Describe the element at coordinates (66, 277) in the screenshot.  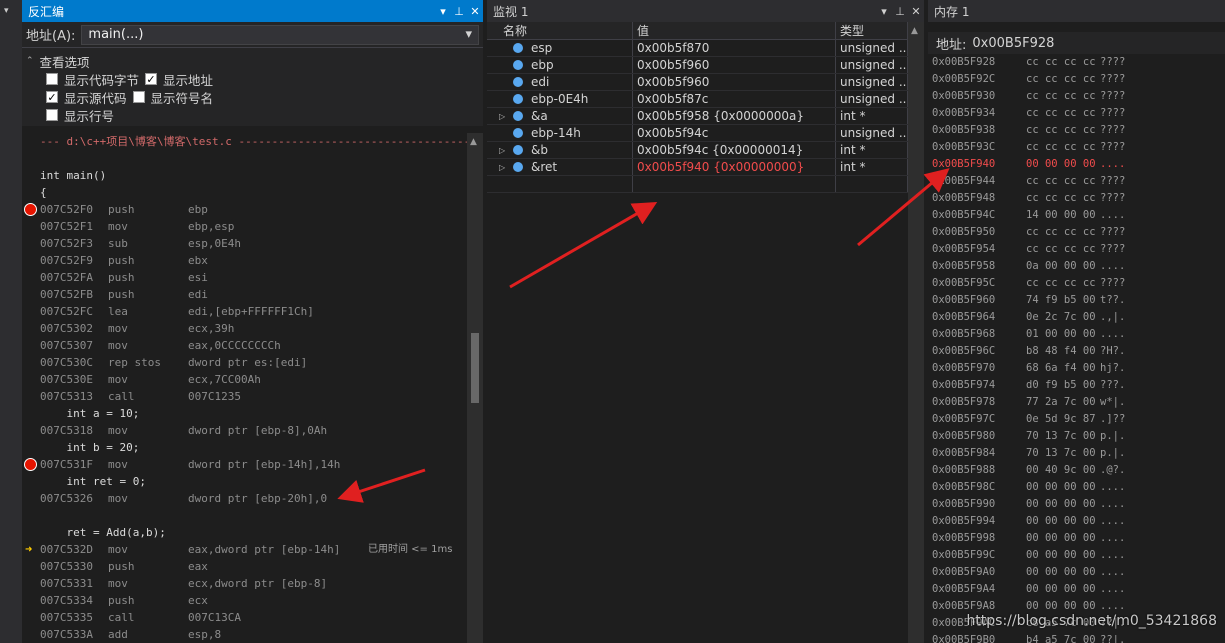
I see `instruction-address: 007C52FA` at that location.